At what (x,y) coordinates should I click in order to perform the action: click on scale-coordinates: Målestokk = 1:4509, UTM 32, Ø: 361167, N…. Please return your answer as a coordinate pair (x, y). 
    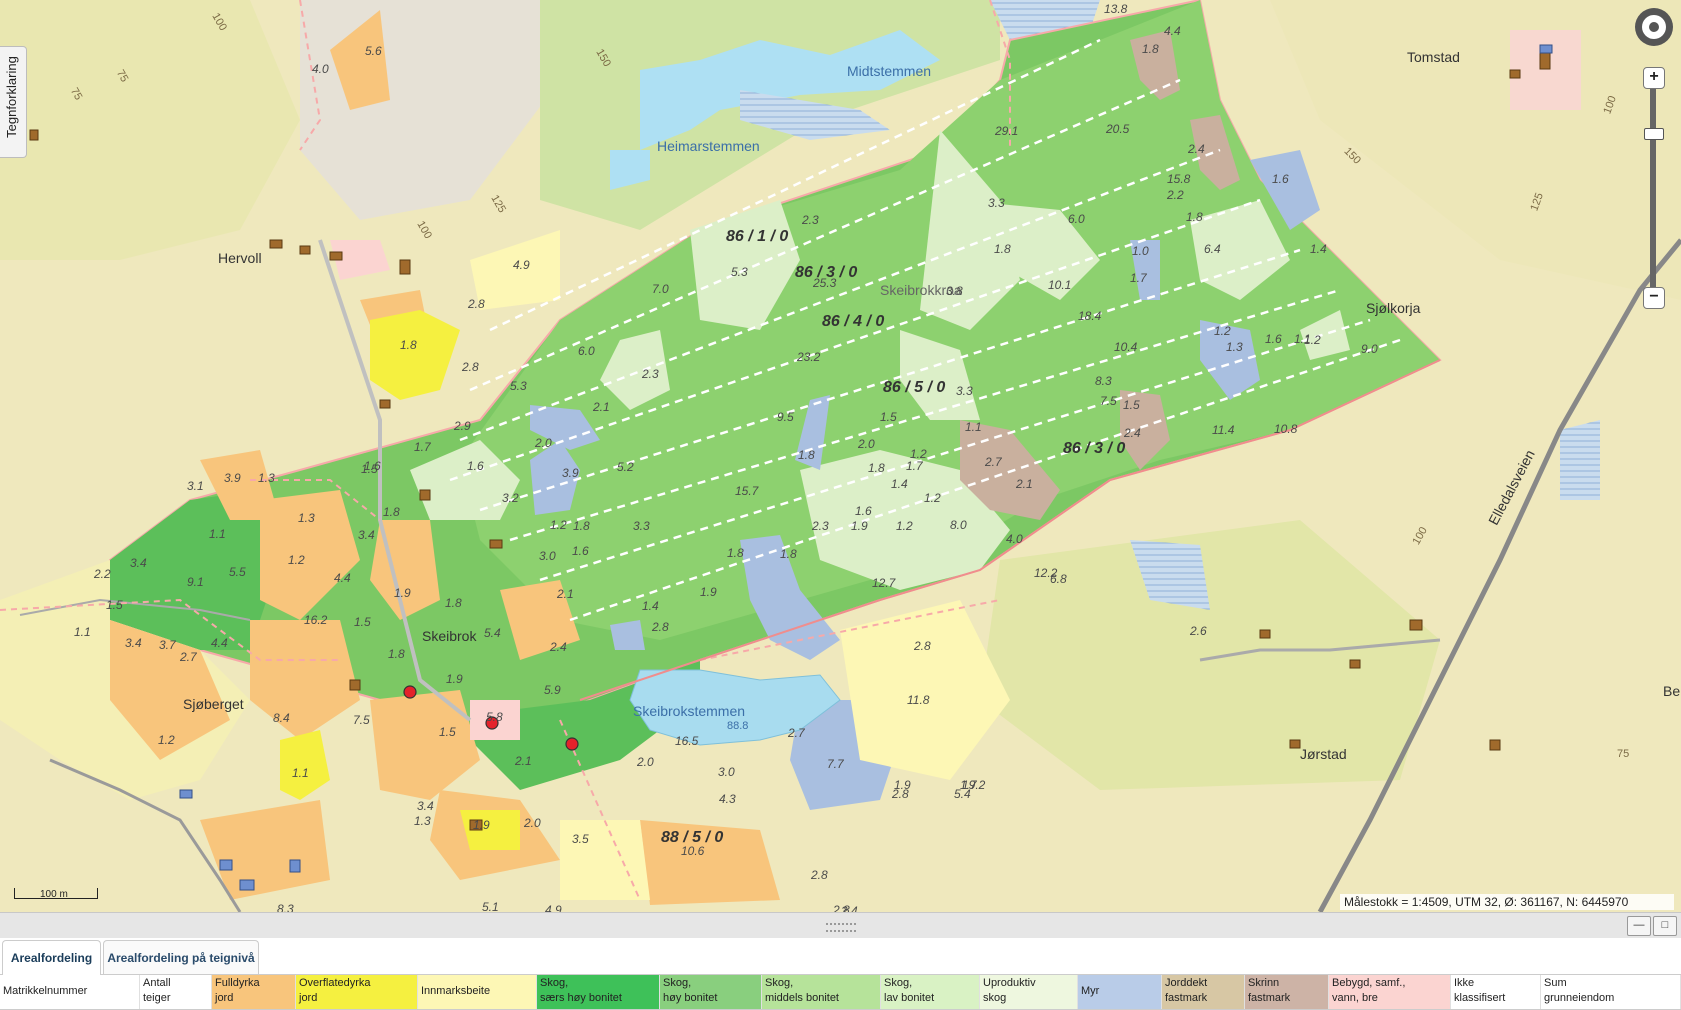
    Looking at the image, I should click on (1507, 902).